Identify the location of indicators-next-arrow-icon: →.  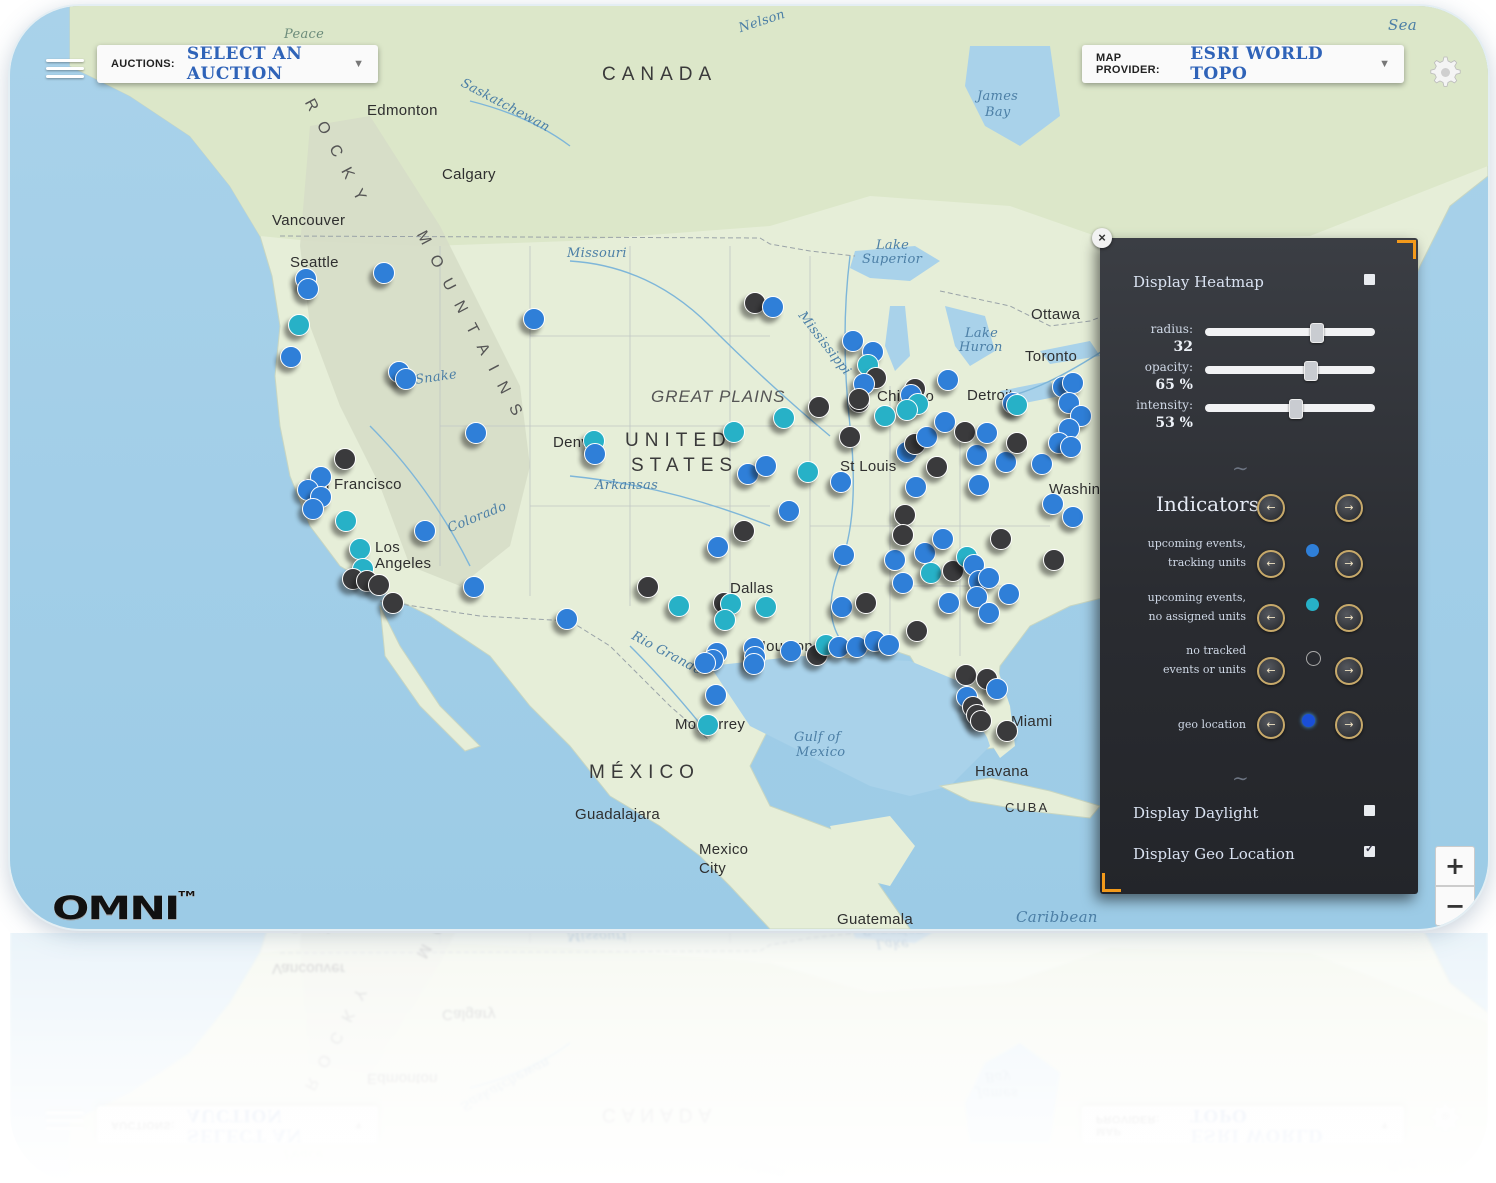
(1349, 508).